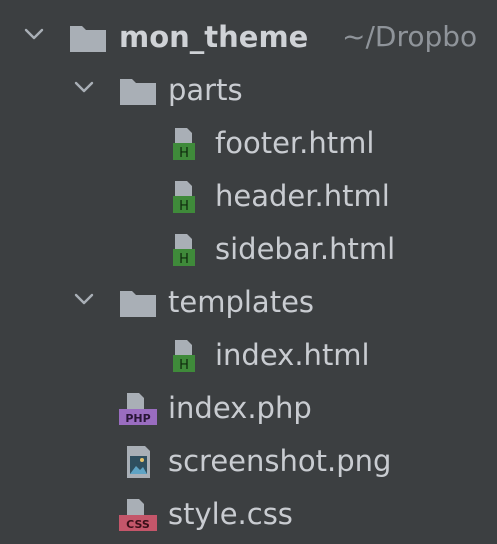 Image resolution: width=497 pixels, height=544 pixels. Describe the element at coordinates (138, 462) in the screenshot. I see `image-file-icon` at that location.